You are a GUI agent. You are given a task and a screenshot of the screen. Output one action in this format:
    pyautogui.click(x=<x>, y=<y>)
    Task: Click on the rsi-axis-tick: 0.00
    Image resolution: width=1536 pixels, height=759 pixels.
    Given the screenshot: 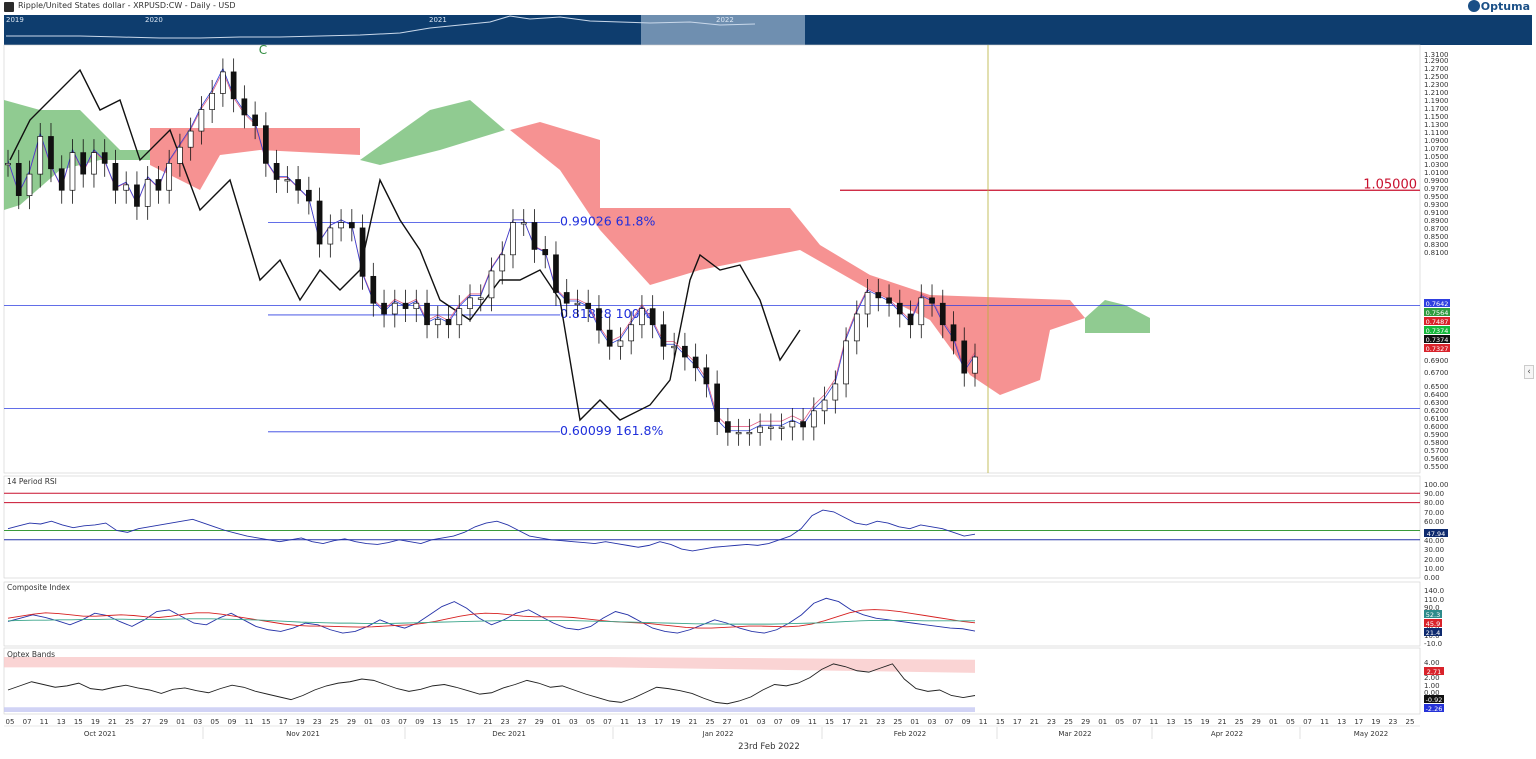 What is the action you would take?
    pyautogui.click(x=1432, y=578)
    